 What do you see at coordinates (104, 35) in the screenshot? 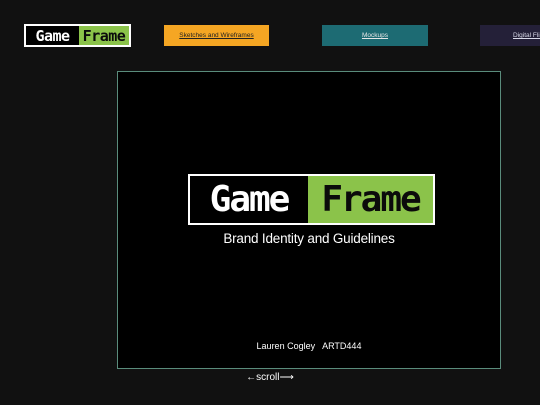
I see `logo-word-frame: Frame` at bounding box center [104, 35].